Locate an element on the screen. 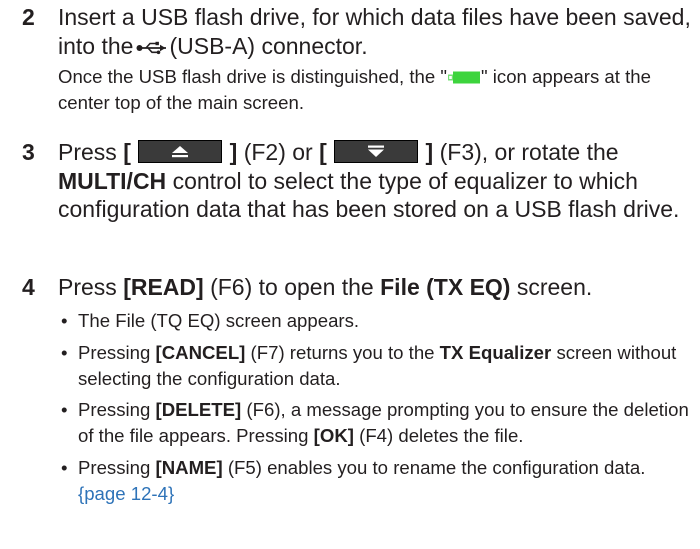 This screenshot has width=700, height=549. f3-down-key-button is located at coordinates (376, 151).